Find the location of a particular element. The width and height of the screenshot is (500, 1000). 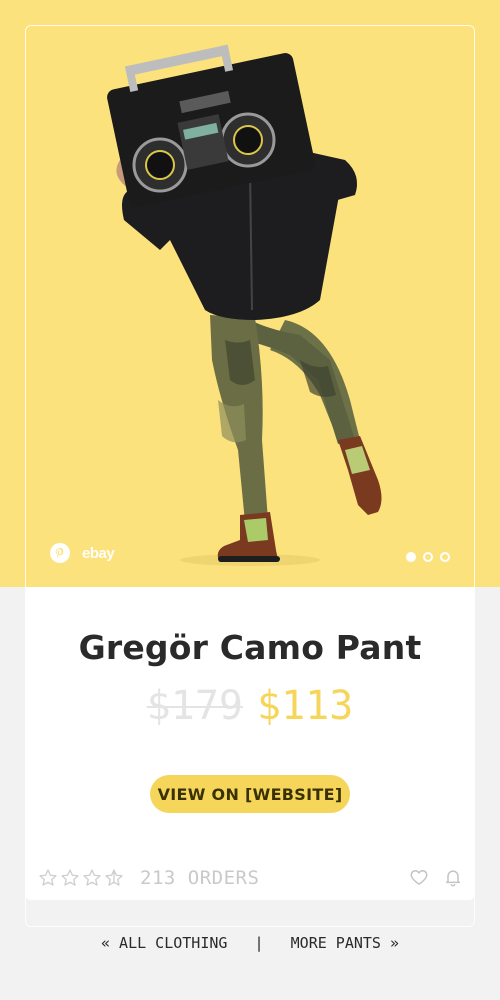

heart-icon is located at coordinates (419, 877).